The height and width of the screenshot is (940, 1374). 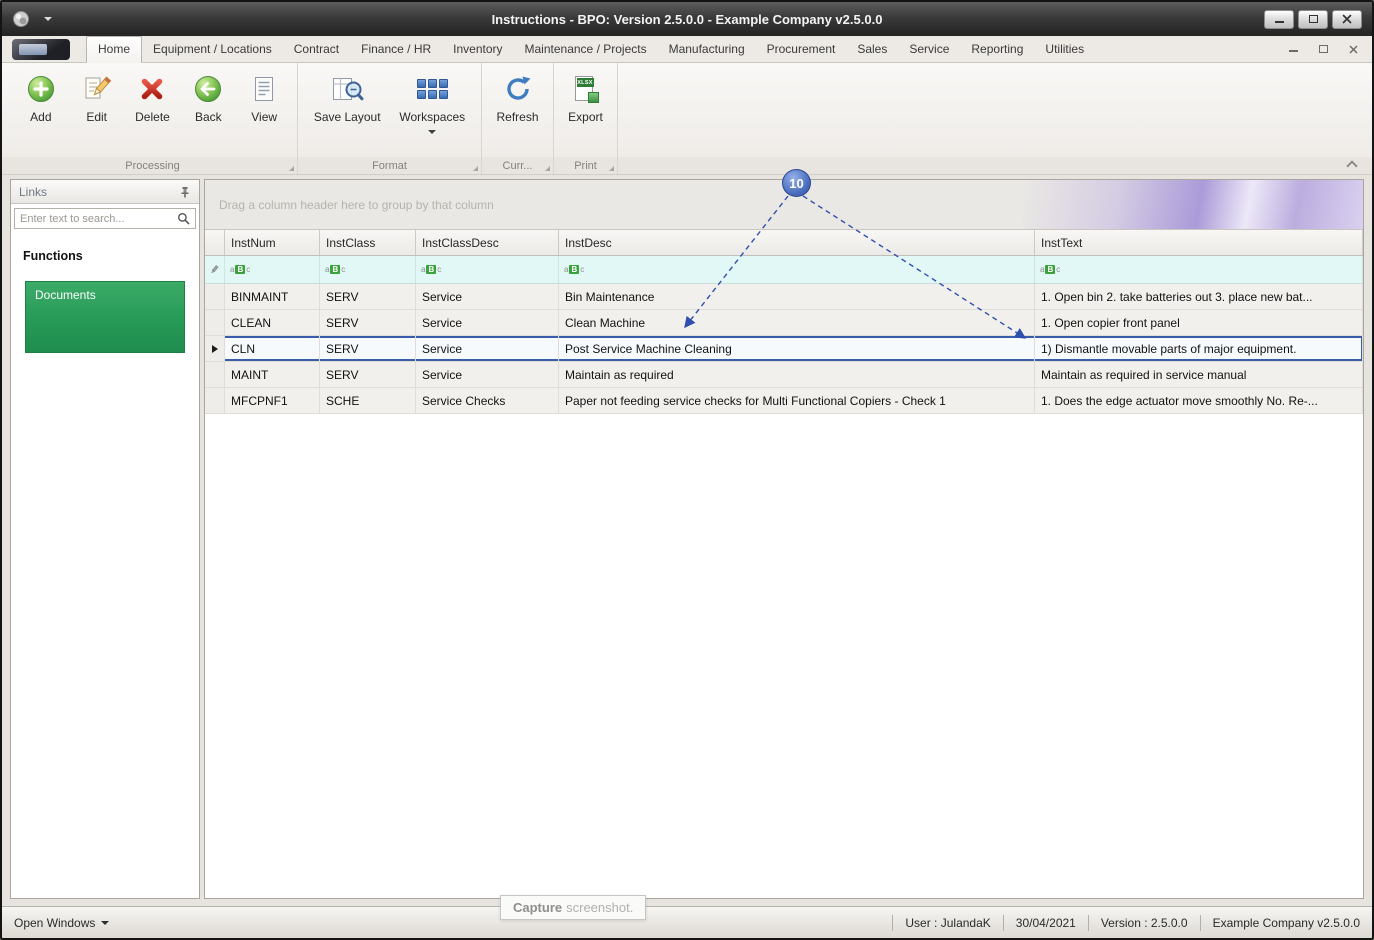 I want to click on column-header-instdesc: InstDesc, so click(x=797, y=242).